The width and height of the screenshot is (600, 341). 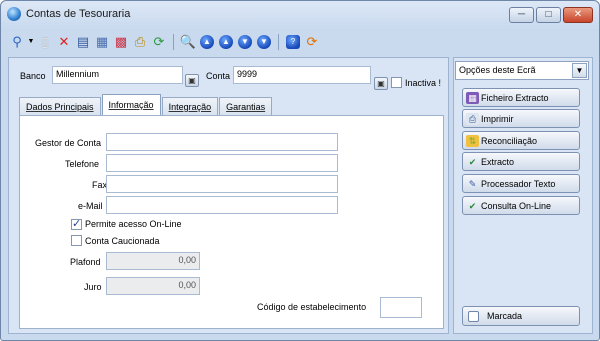 I want to click on fax-label: Fax, so click(x=100, y=185).